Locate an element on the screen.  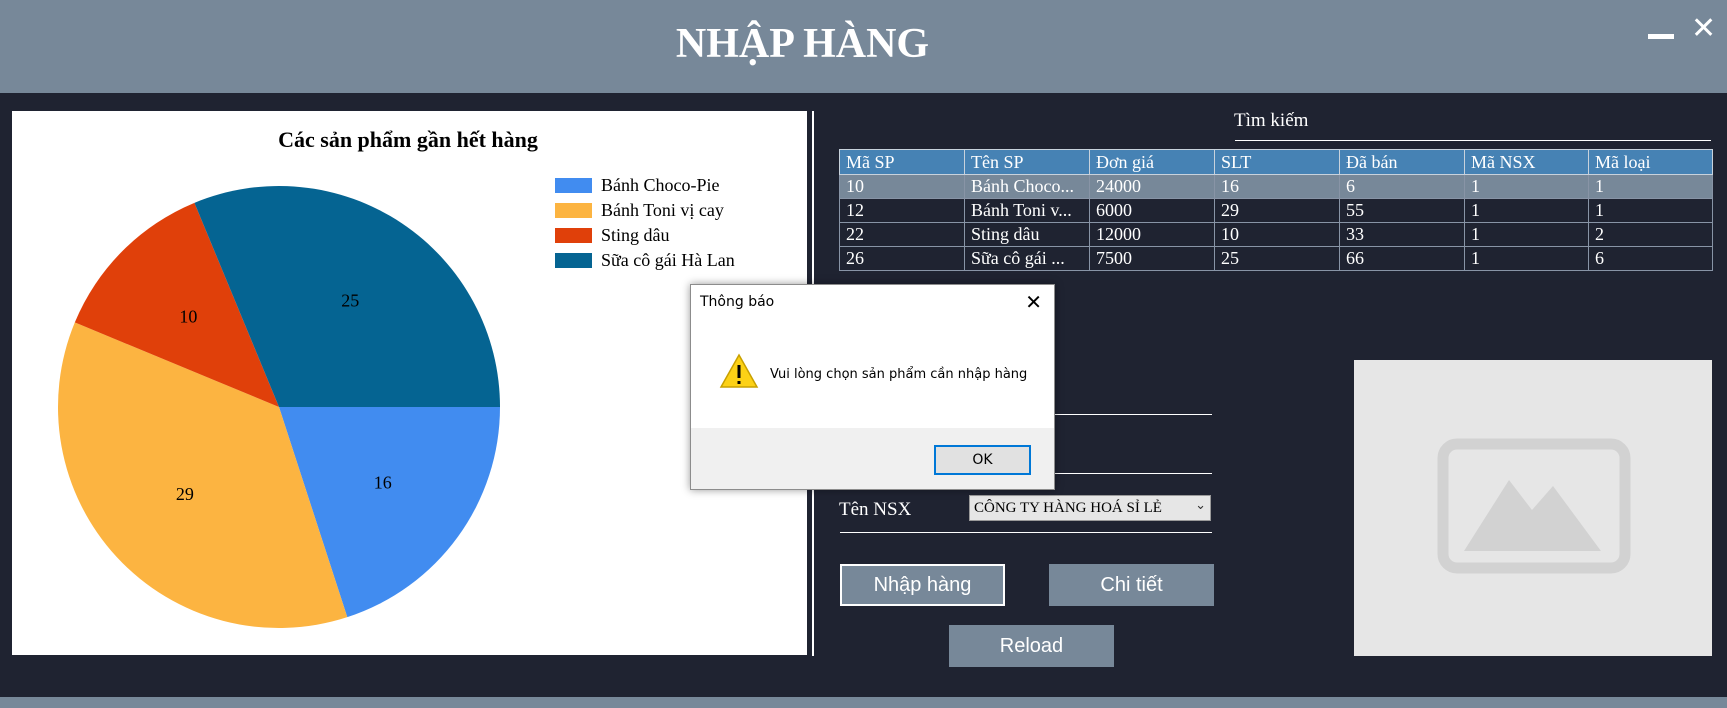
minimize-icon is located at coordinates (1661, 36).